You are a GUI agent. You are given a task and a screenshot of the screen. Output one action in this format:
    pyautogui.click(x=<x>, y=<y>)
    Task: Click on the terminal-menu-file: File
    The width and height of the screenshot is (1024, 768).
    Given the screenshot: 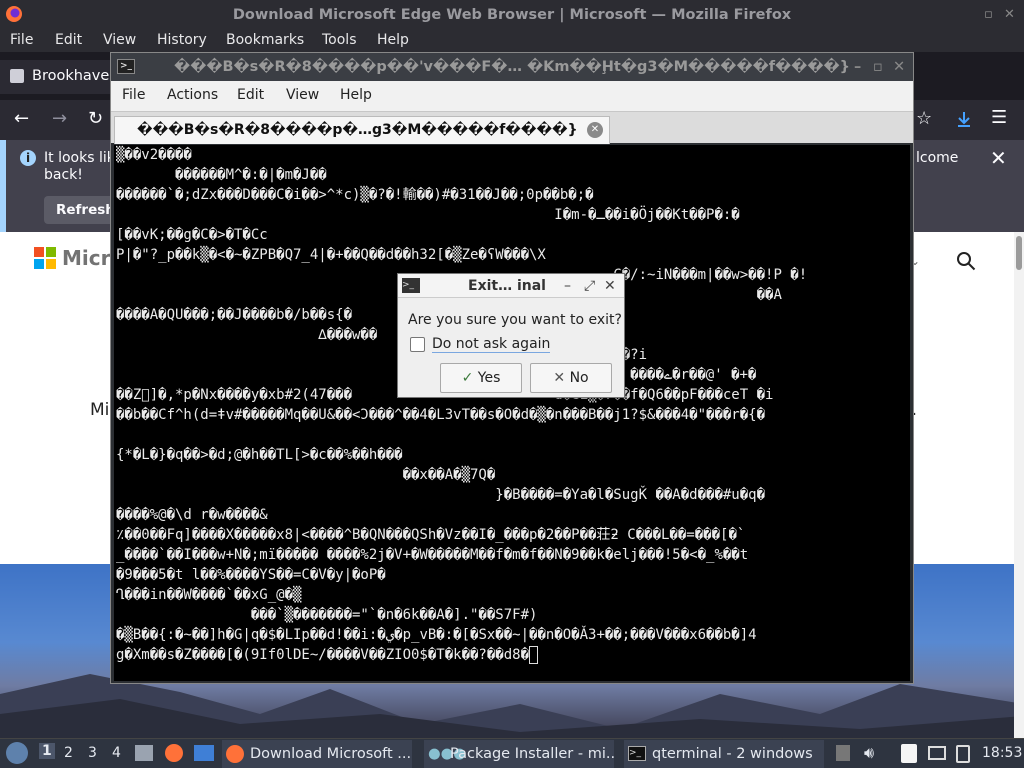 What is the action you would take?
    pyautogui.click(x=133, y=95)
    